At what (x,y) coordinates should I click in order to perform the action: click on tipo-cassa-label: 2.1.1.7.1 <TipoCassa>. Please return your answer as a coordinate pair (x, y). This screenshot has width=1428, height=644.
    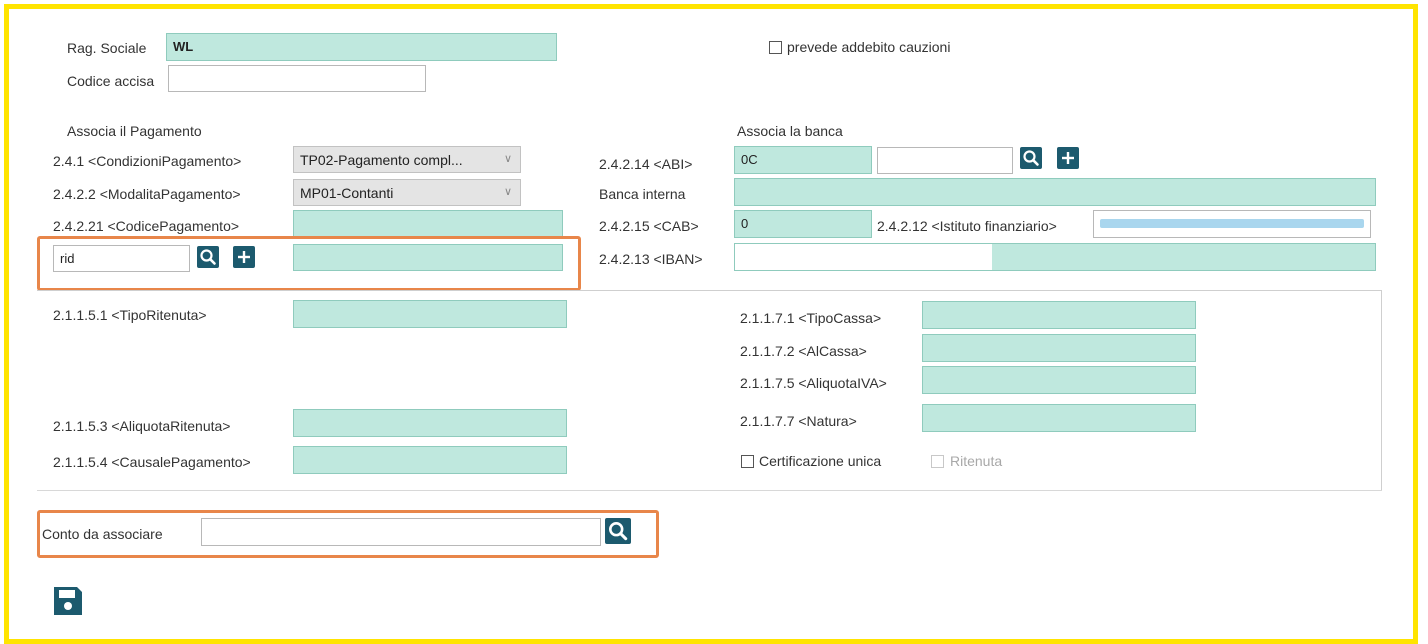
    Looking at the image, I should click on (811, 318).